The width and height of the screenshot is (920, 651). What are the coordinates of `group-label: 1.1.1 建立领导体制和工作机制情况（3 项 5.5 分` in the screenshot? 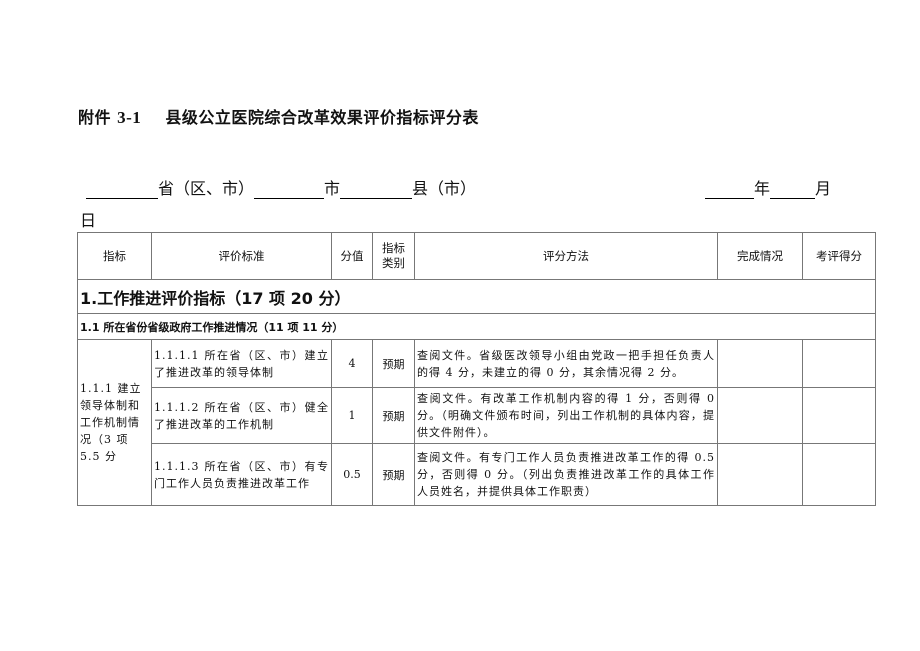 It's located at (114, 422).